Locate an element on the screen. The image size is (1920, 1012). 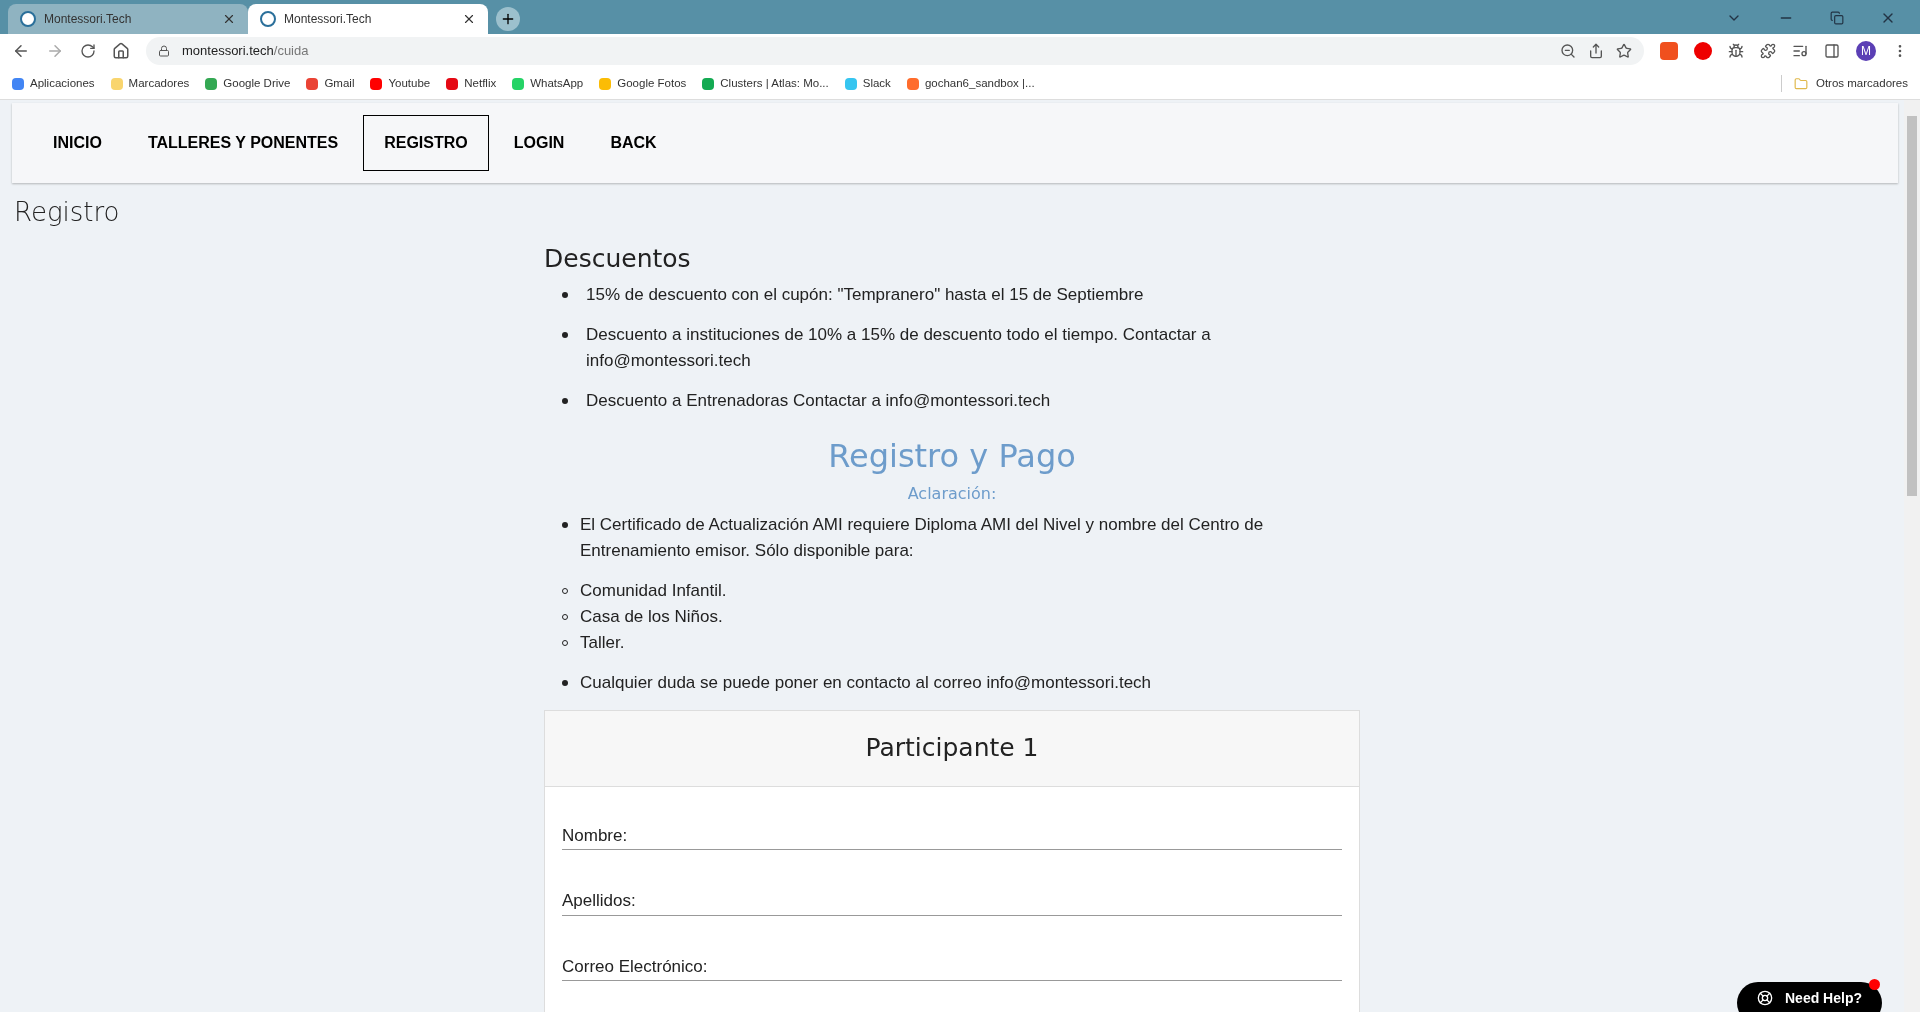
bookmark-item: Slack is located at coordinates (867, 83).